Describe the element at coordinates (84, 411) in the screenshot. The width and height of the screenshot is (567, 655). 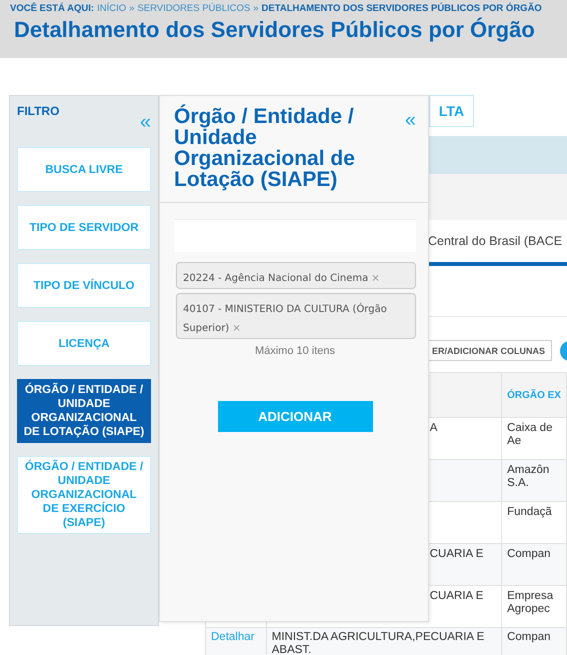
I see `filter-item: ÓRGÃO / ENTIDADE / UNIDADE ORGANIZACIONAL DE LOTAÇÃO (SIAPE)` at that location.